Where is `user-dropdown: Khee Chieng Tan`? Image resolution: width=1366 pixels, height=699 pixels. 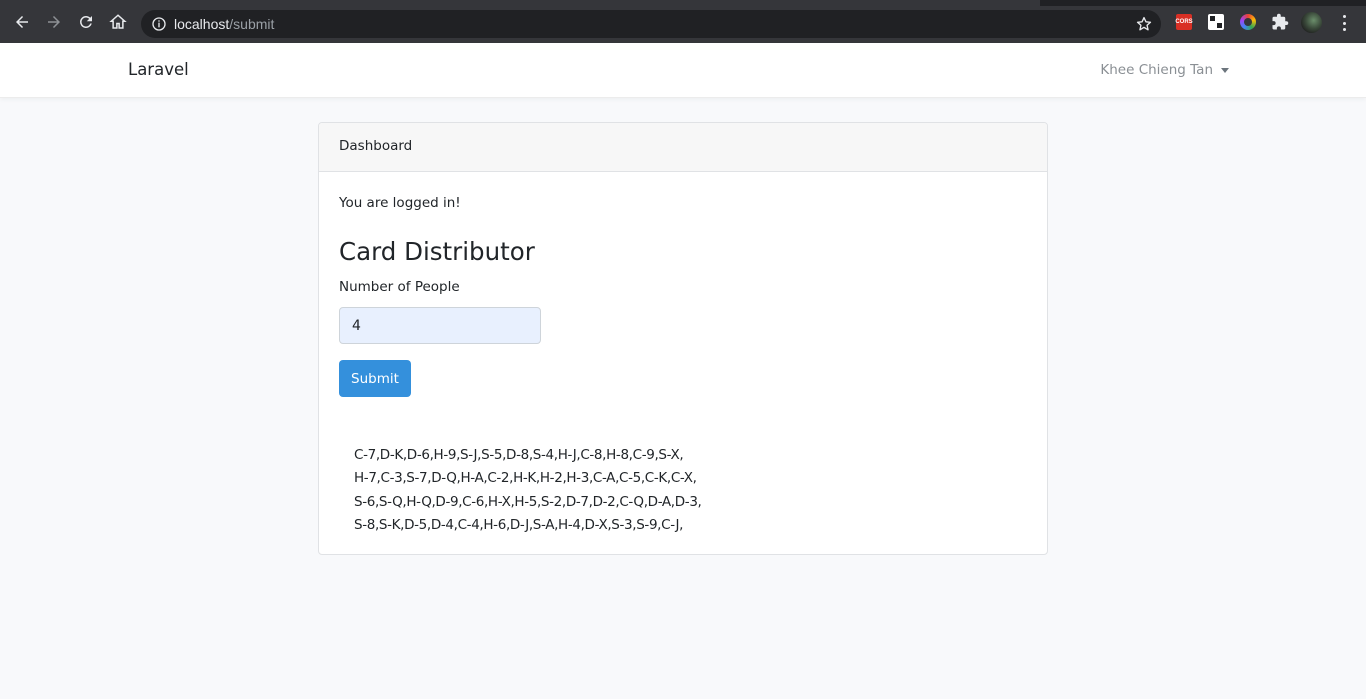
user-dropdown: Khee Chieng Tan is located at coordinates (1164, 70).